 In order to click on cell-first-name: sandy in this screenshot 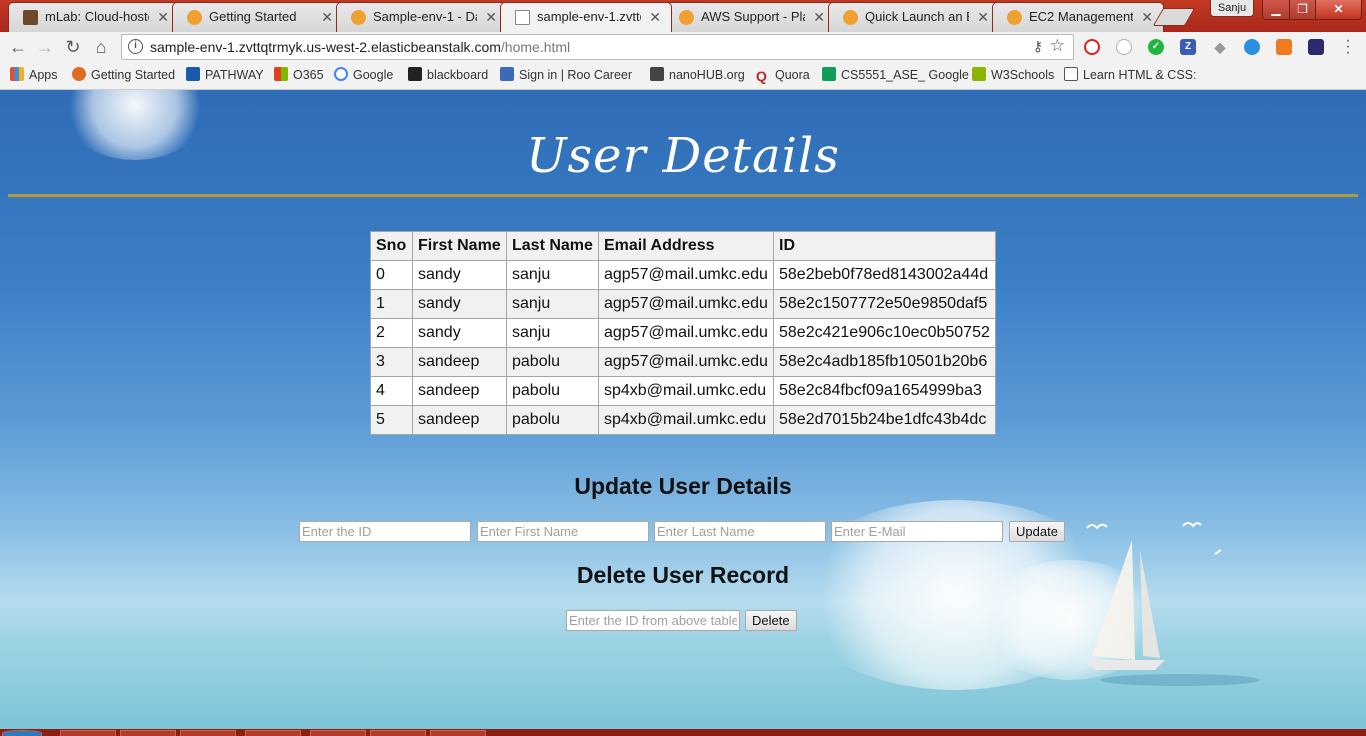, I will do `click(459, 333)`.